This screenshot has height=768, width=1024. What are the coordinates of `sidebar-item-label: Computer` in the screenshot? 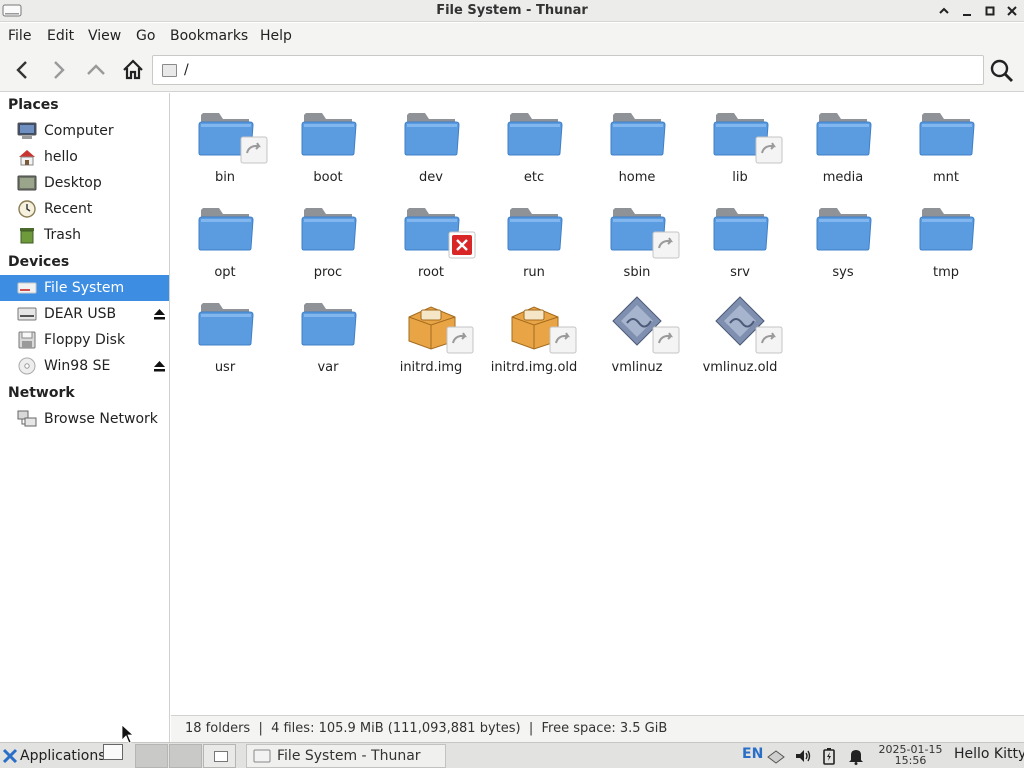 It's located at (79, 131).